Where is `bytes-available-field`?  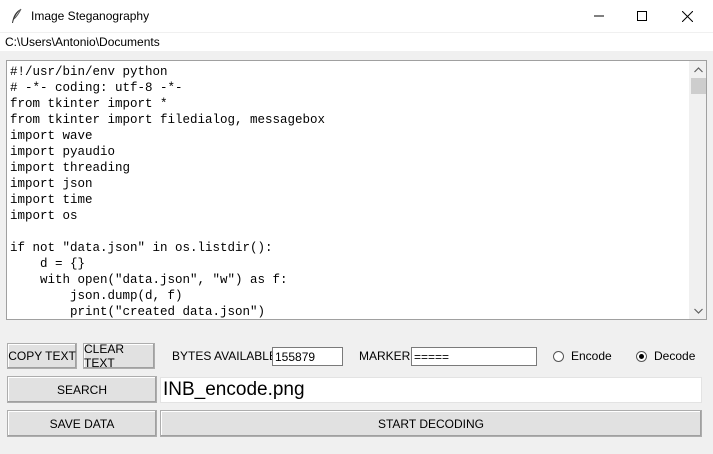
bytes-available-field is located at coordinates (307, 356).